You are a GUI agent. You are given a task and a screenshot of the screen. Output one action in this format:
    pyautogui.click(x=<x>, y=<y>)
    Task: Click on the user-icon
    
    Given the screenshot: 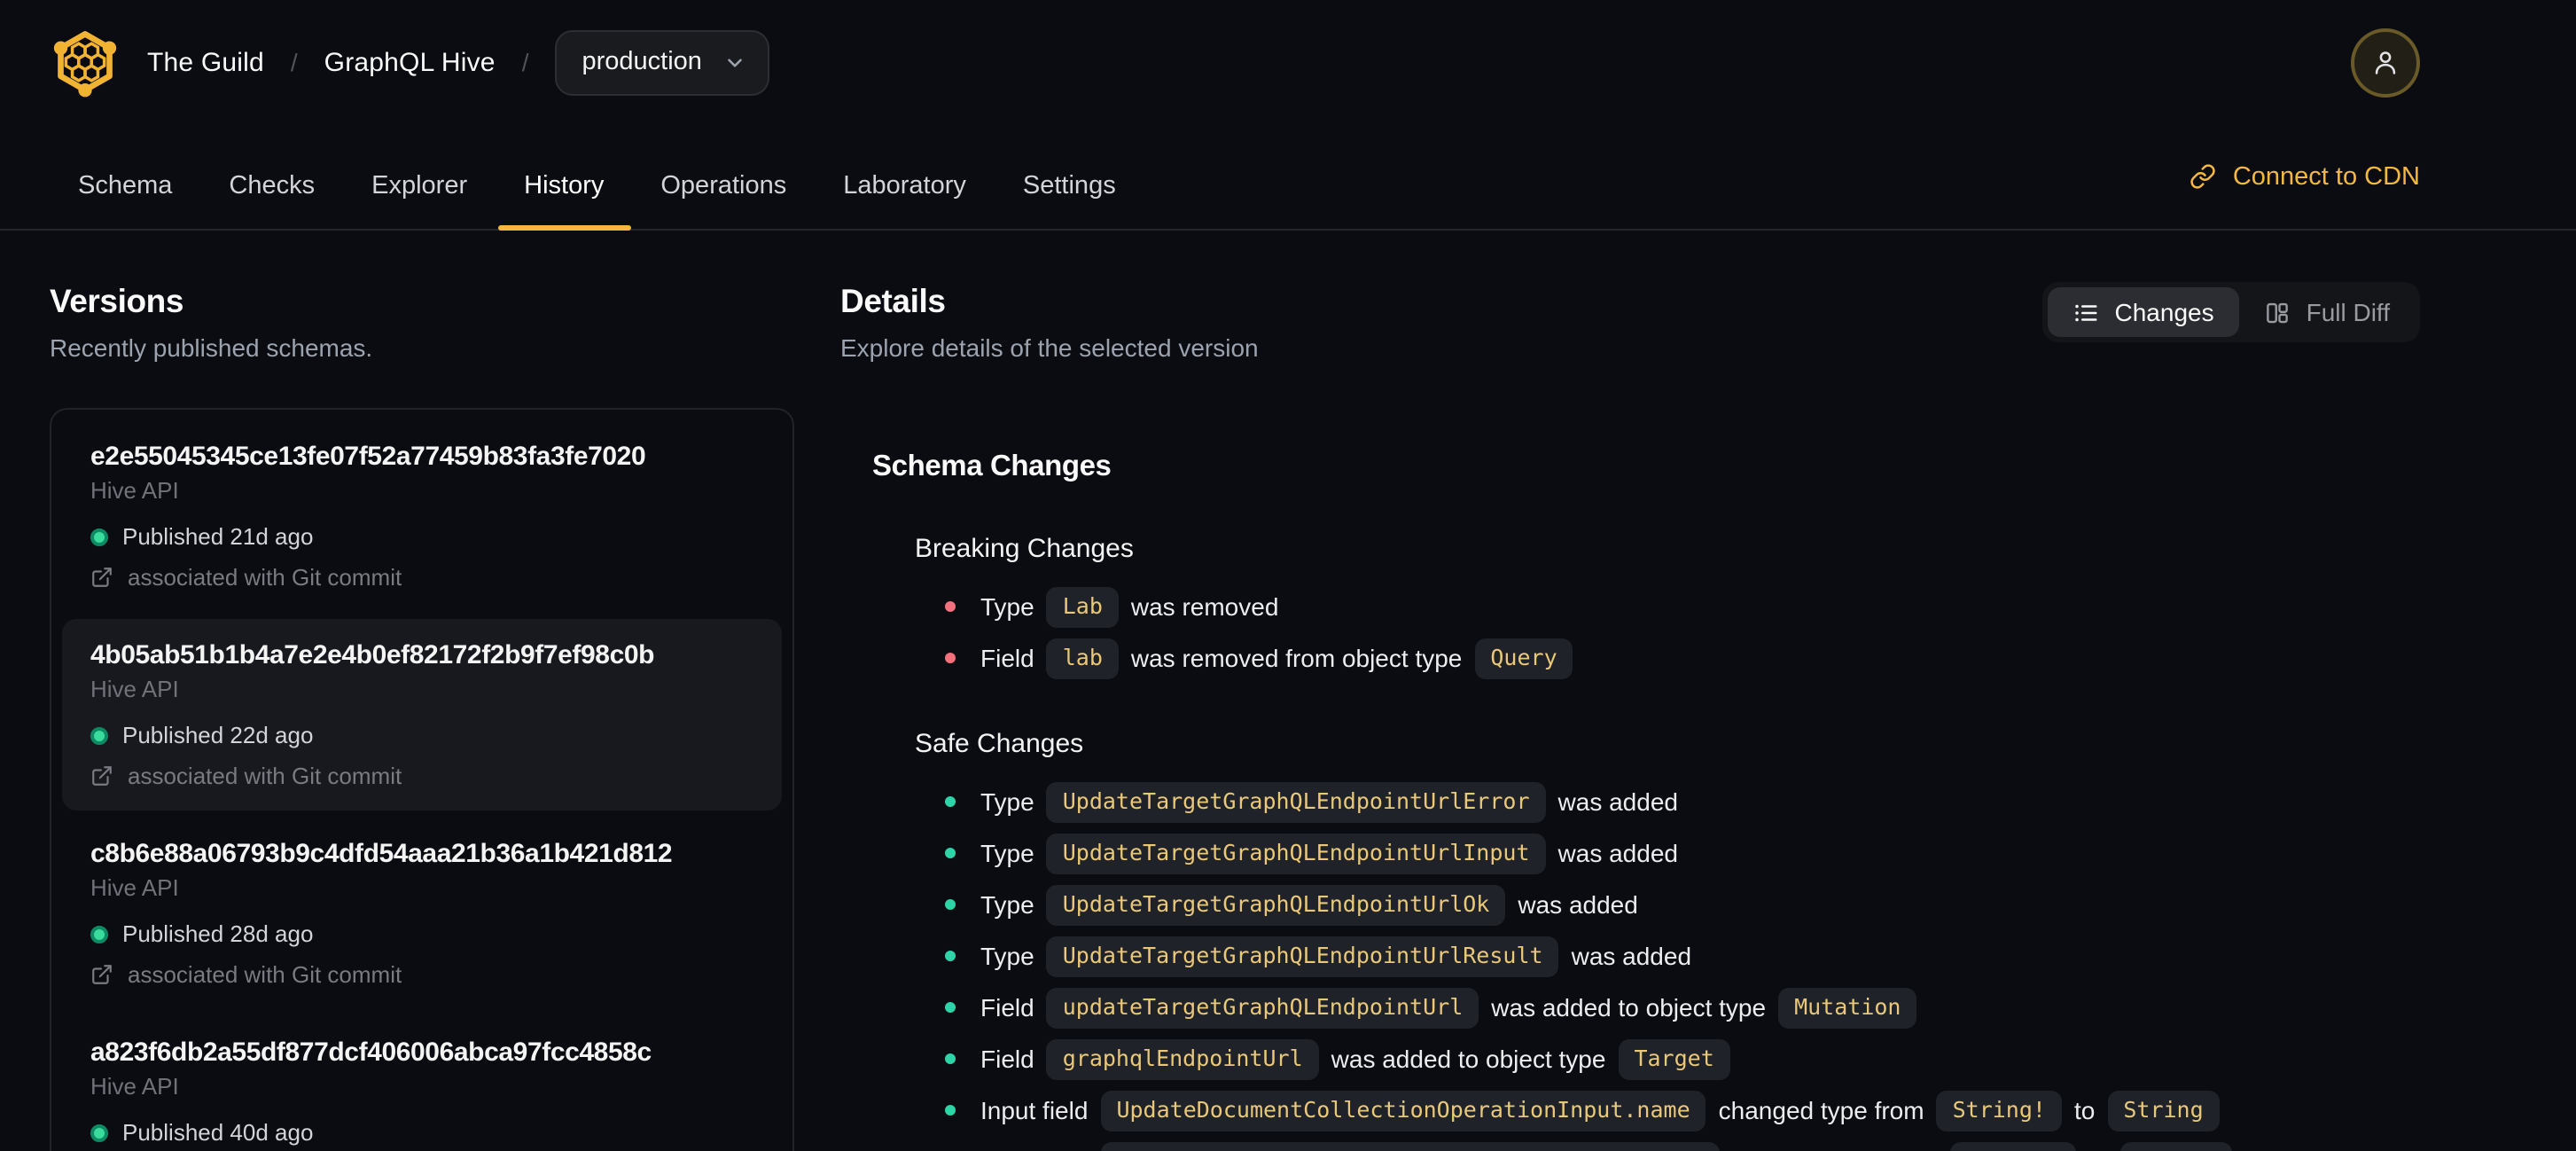 What is the action you would take?
    pyautogui.click(x=2385, y=62)
    